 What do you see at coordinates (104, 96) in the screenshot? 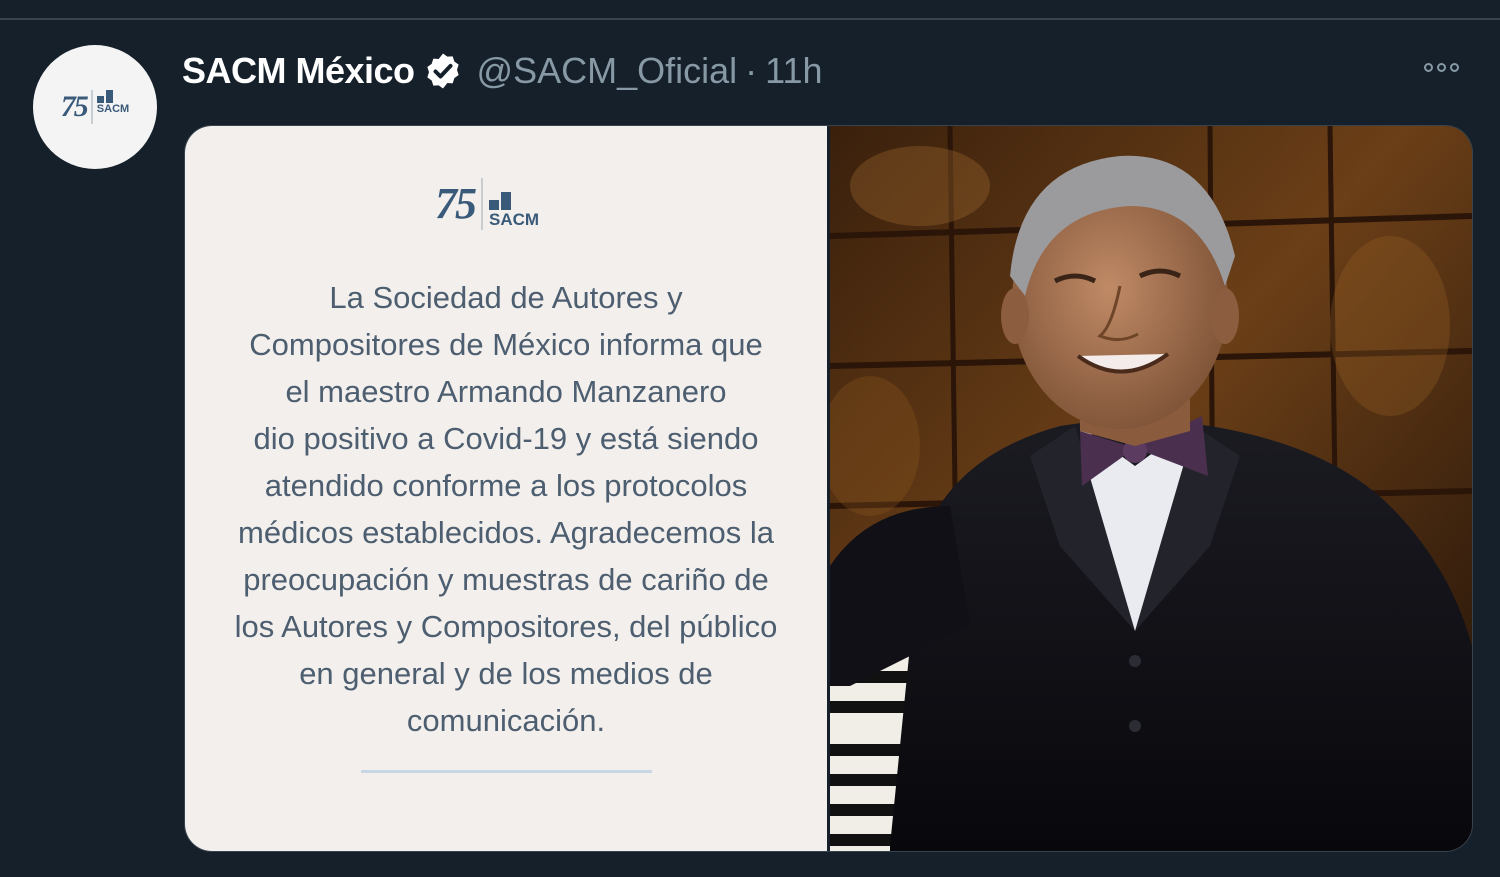
I see `avatar-logo-blocks` at bounding box center [104, 96].